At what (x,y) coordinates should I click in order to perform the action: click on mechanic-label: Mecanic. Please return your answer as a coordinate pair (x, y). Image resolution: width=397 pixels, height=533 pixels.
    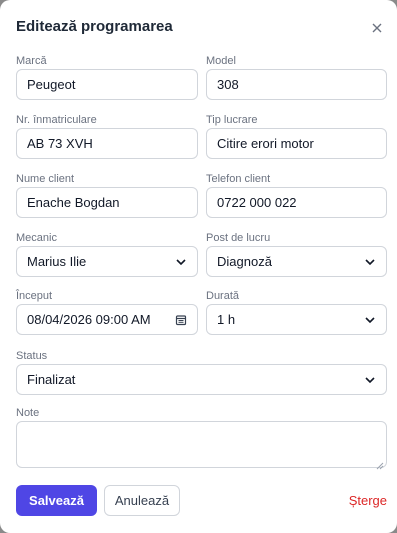
    Looking at the image, I should click on (36, 238).